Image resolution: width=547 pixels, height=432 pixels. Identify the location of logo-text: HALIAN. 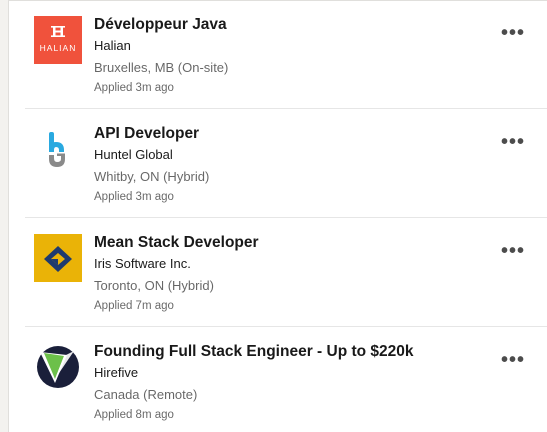
(58, 48).